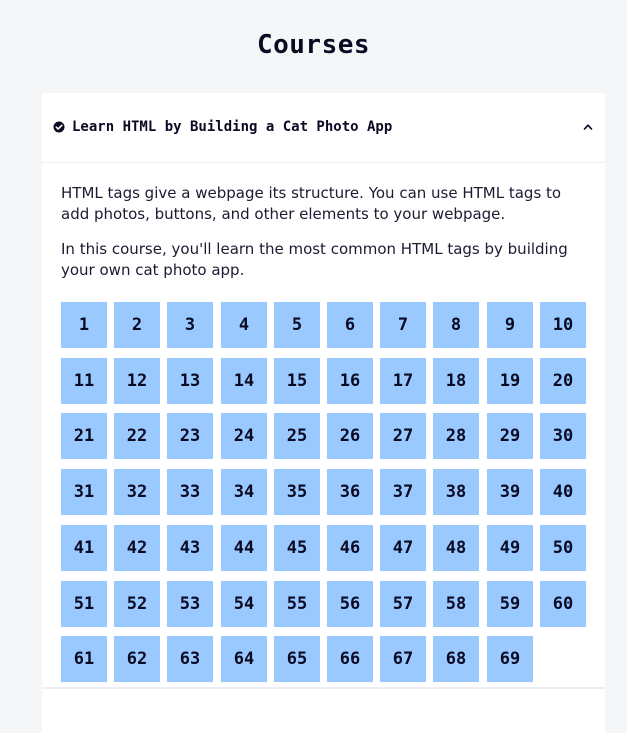 Image resolution: width=627 pixels, height=733 pixels. What do you see at coordinates (456, 604) in the screenshot?
I see `step-button: 58` at bounding box center [456, 604].